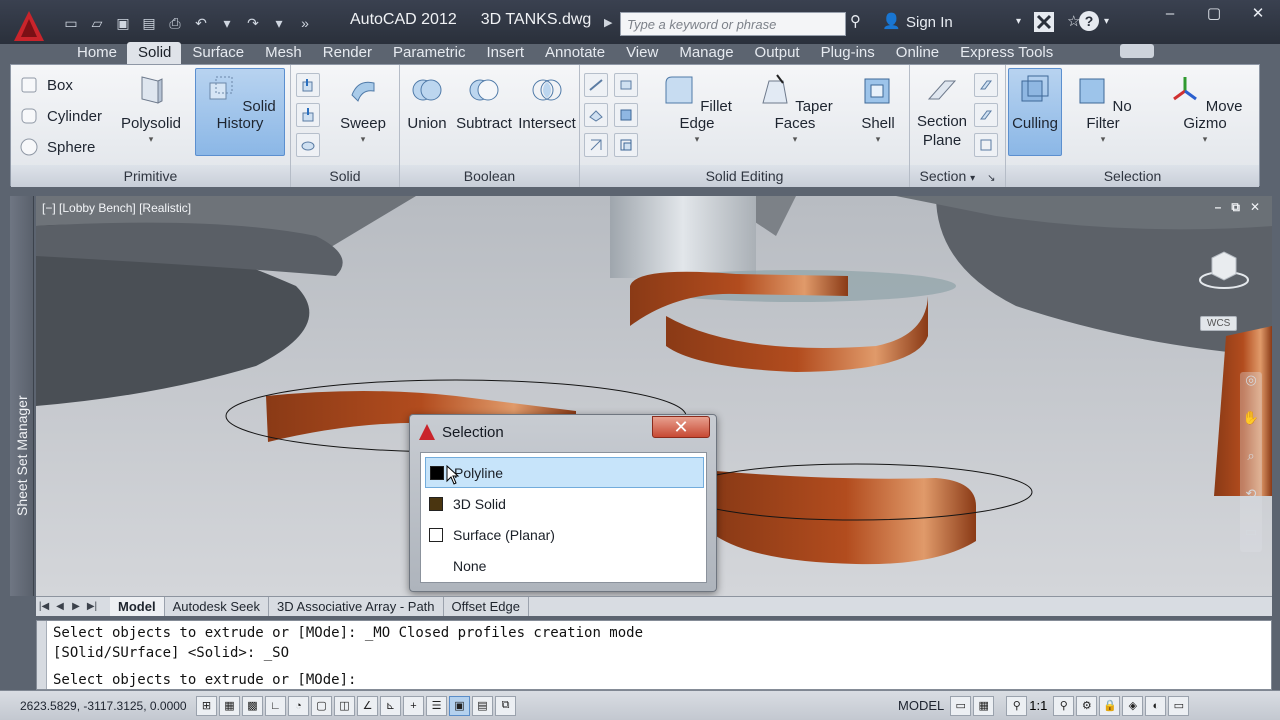 Image resolution: width=1280 pixels, height=720 pixels. What do you see at coordinates (1044, 24) in the screenshot?
I see `exchange-icon` at bounding box center [1044, 24].